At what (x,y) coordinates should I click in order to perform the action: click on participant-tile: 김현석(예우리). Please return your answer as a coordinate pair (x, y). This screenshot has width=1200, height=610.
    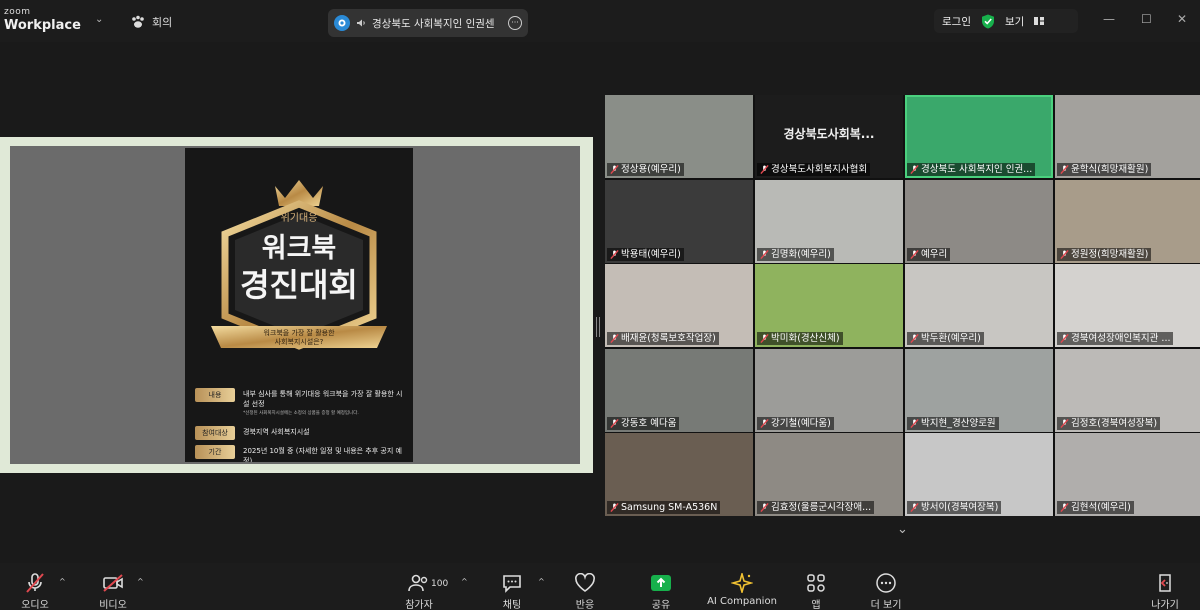
    Looking at the image, I should click on (1127, 474).